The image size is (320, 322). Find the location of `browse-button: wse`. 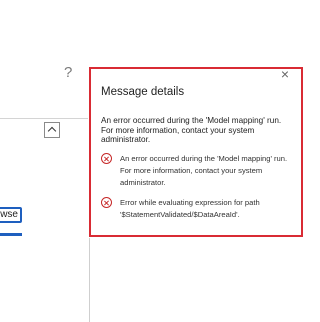

browse-button: wse is located at coordinates (11, 215).